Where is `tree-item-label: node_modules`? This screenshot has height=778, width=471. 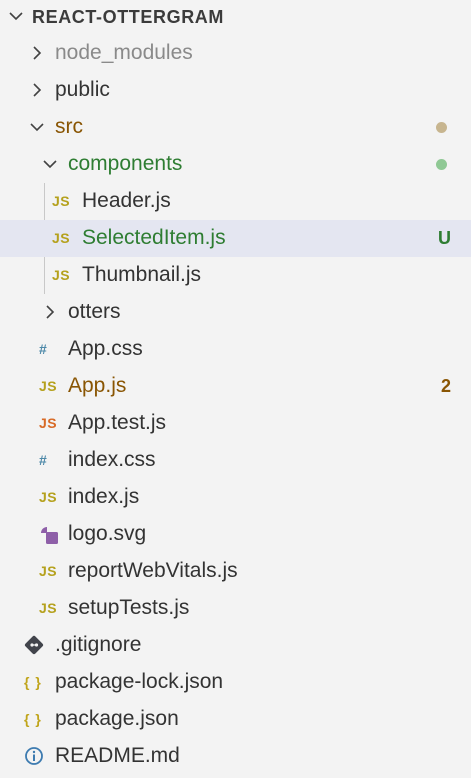
tree-item-label: node_modules is located at coordinates (124, 52).